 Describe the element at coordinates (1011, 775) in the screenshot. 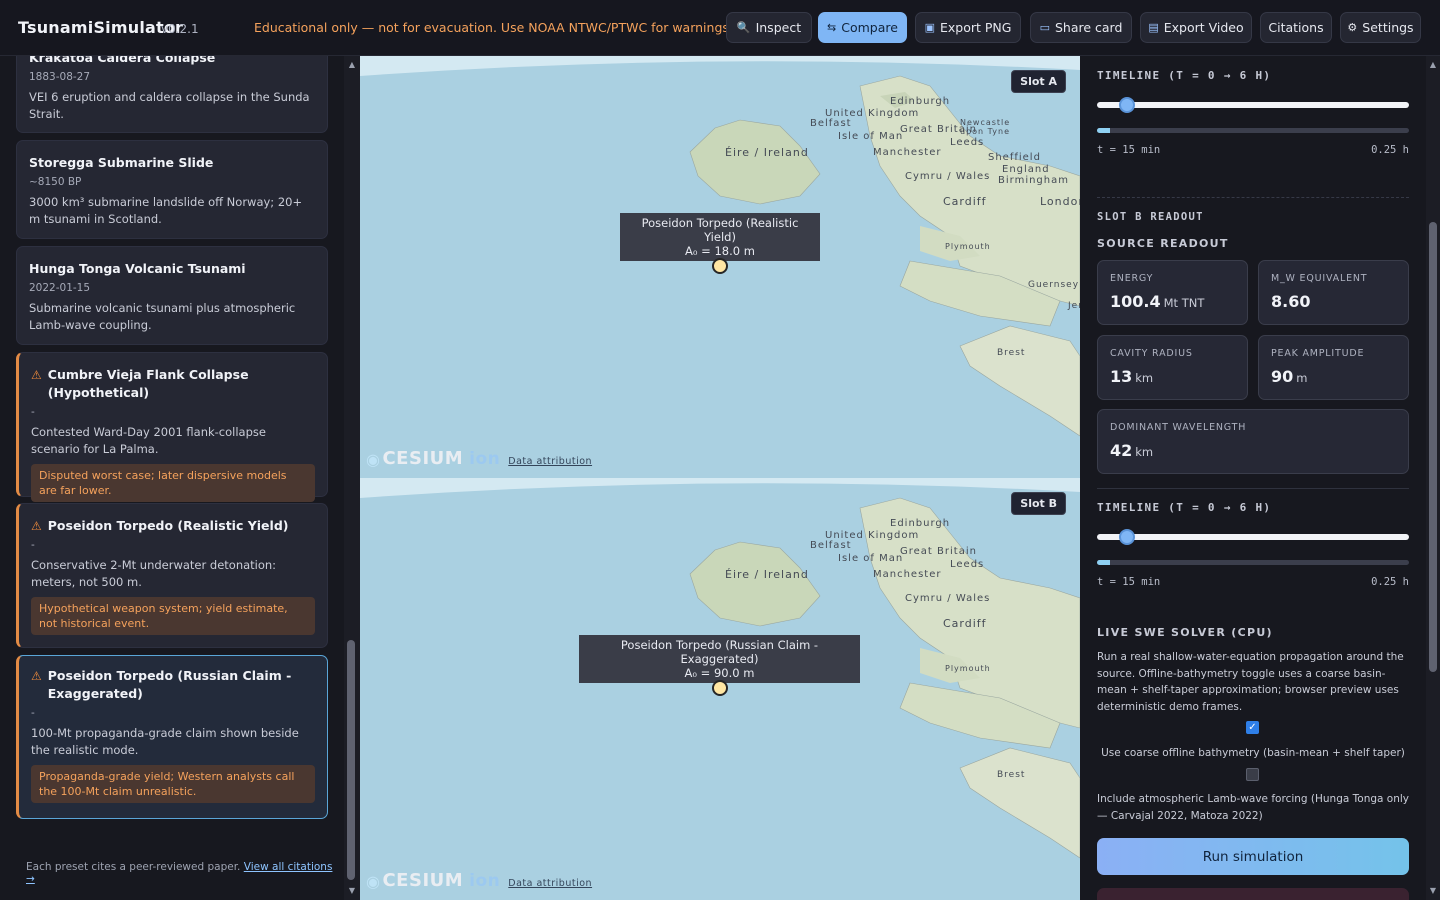

I see `map-label: Brest` at that location.